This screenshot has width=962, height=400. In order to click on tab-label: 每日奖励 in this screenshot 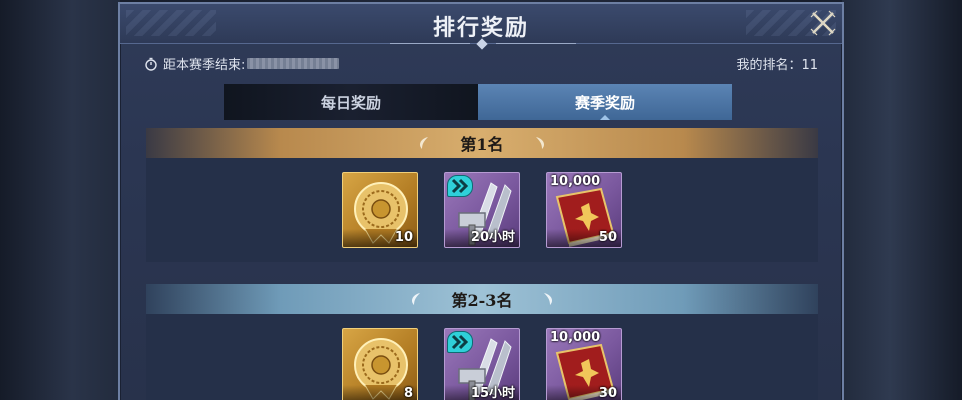, I will do `click(350, 102)`.